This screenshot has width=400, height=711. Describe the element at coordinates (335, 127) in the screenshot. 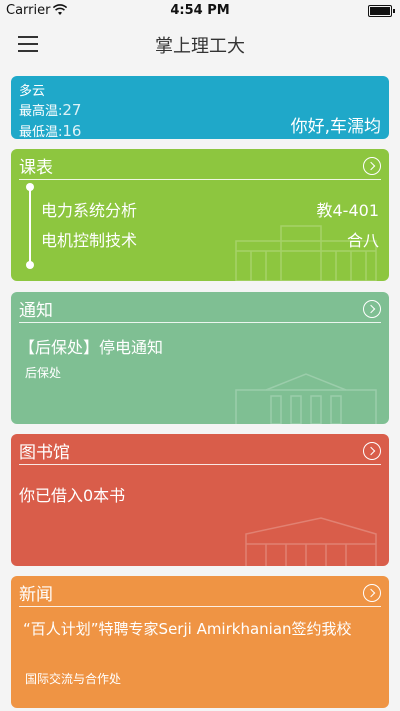

I see `greeting-text: 你好,车濡均` at that location.